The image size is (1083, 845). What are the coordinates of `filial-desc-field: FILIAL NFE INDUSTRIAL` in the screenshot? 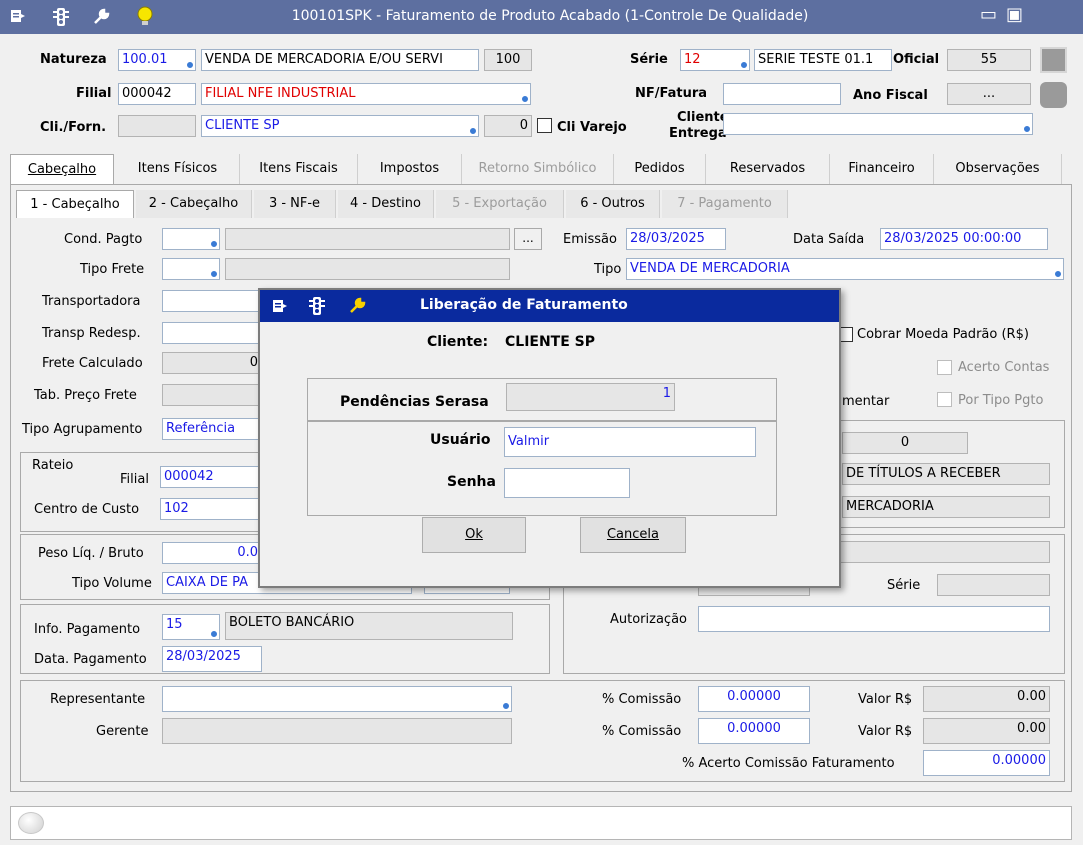 It's located at (366, 94).